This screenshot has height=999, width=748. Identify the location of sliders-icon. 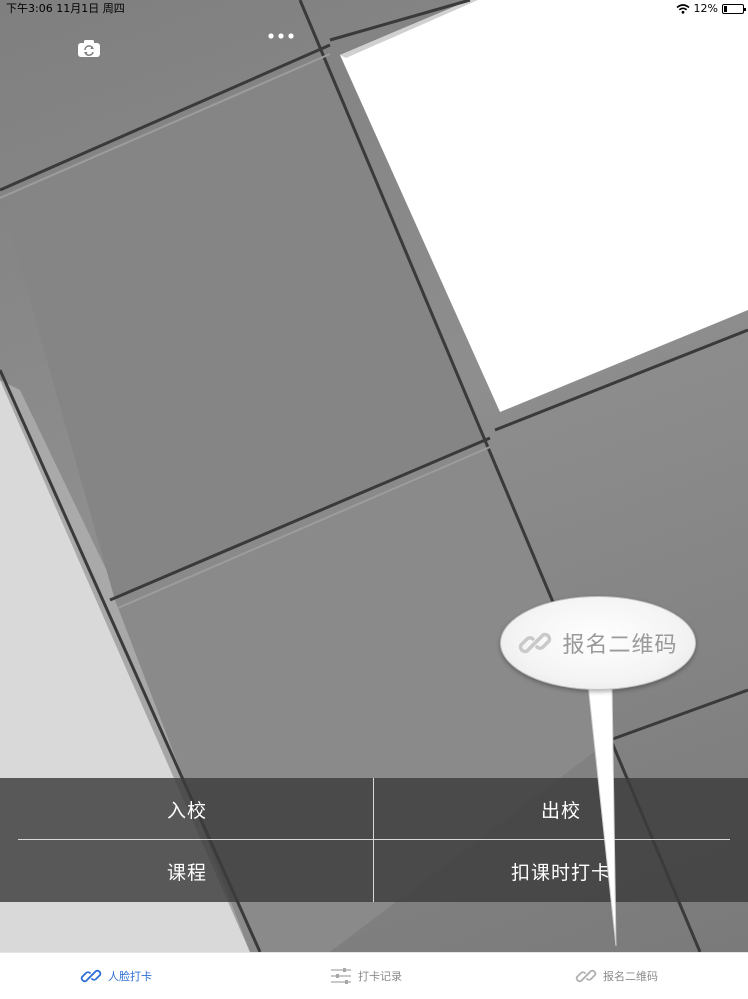
(341, 976).